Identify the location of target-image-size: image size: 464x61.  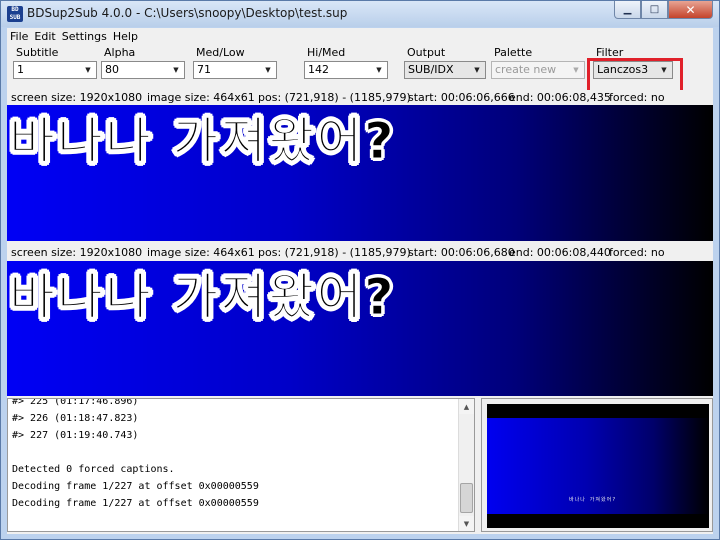
(201, 252).